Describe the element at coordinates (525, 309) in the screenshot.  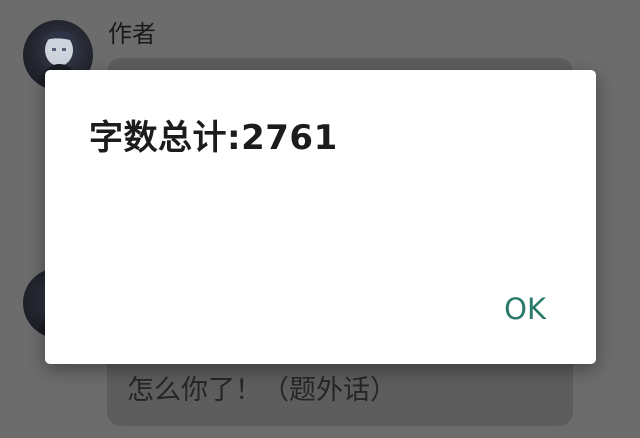
I see `ok-button: OK` at that location.